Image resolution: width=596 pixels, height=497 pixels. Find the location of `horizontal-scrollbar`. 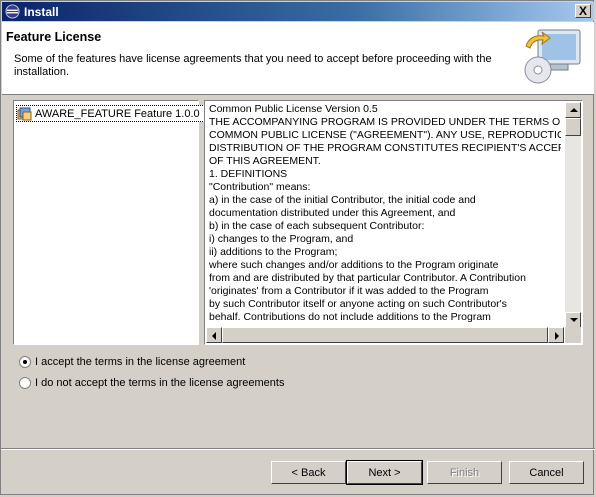

horizontal-scrollbar is located at coordinates (385, 335).